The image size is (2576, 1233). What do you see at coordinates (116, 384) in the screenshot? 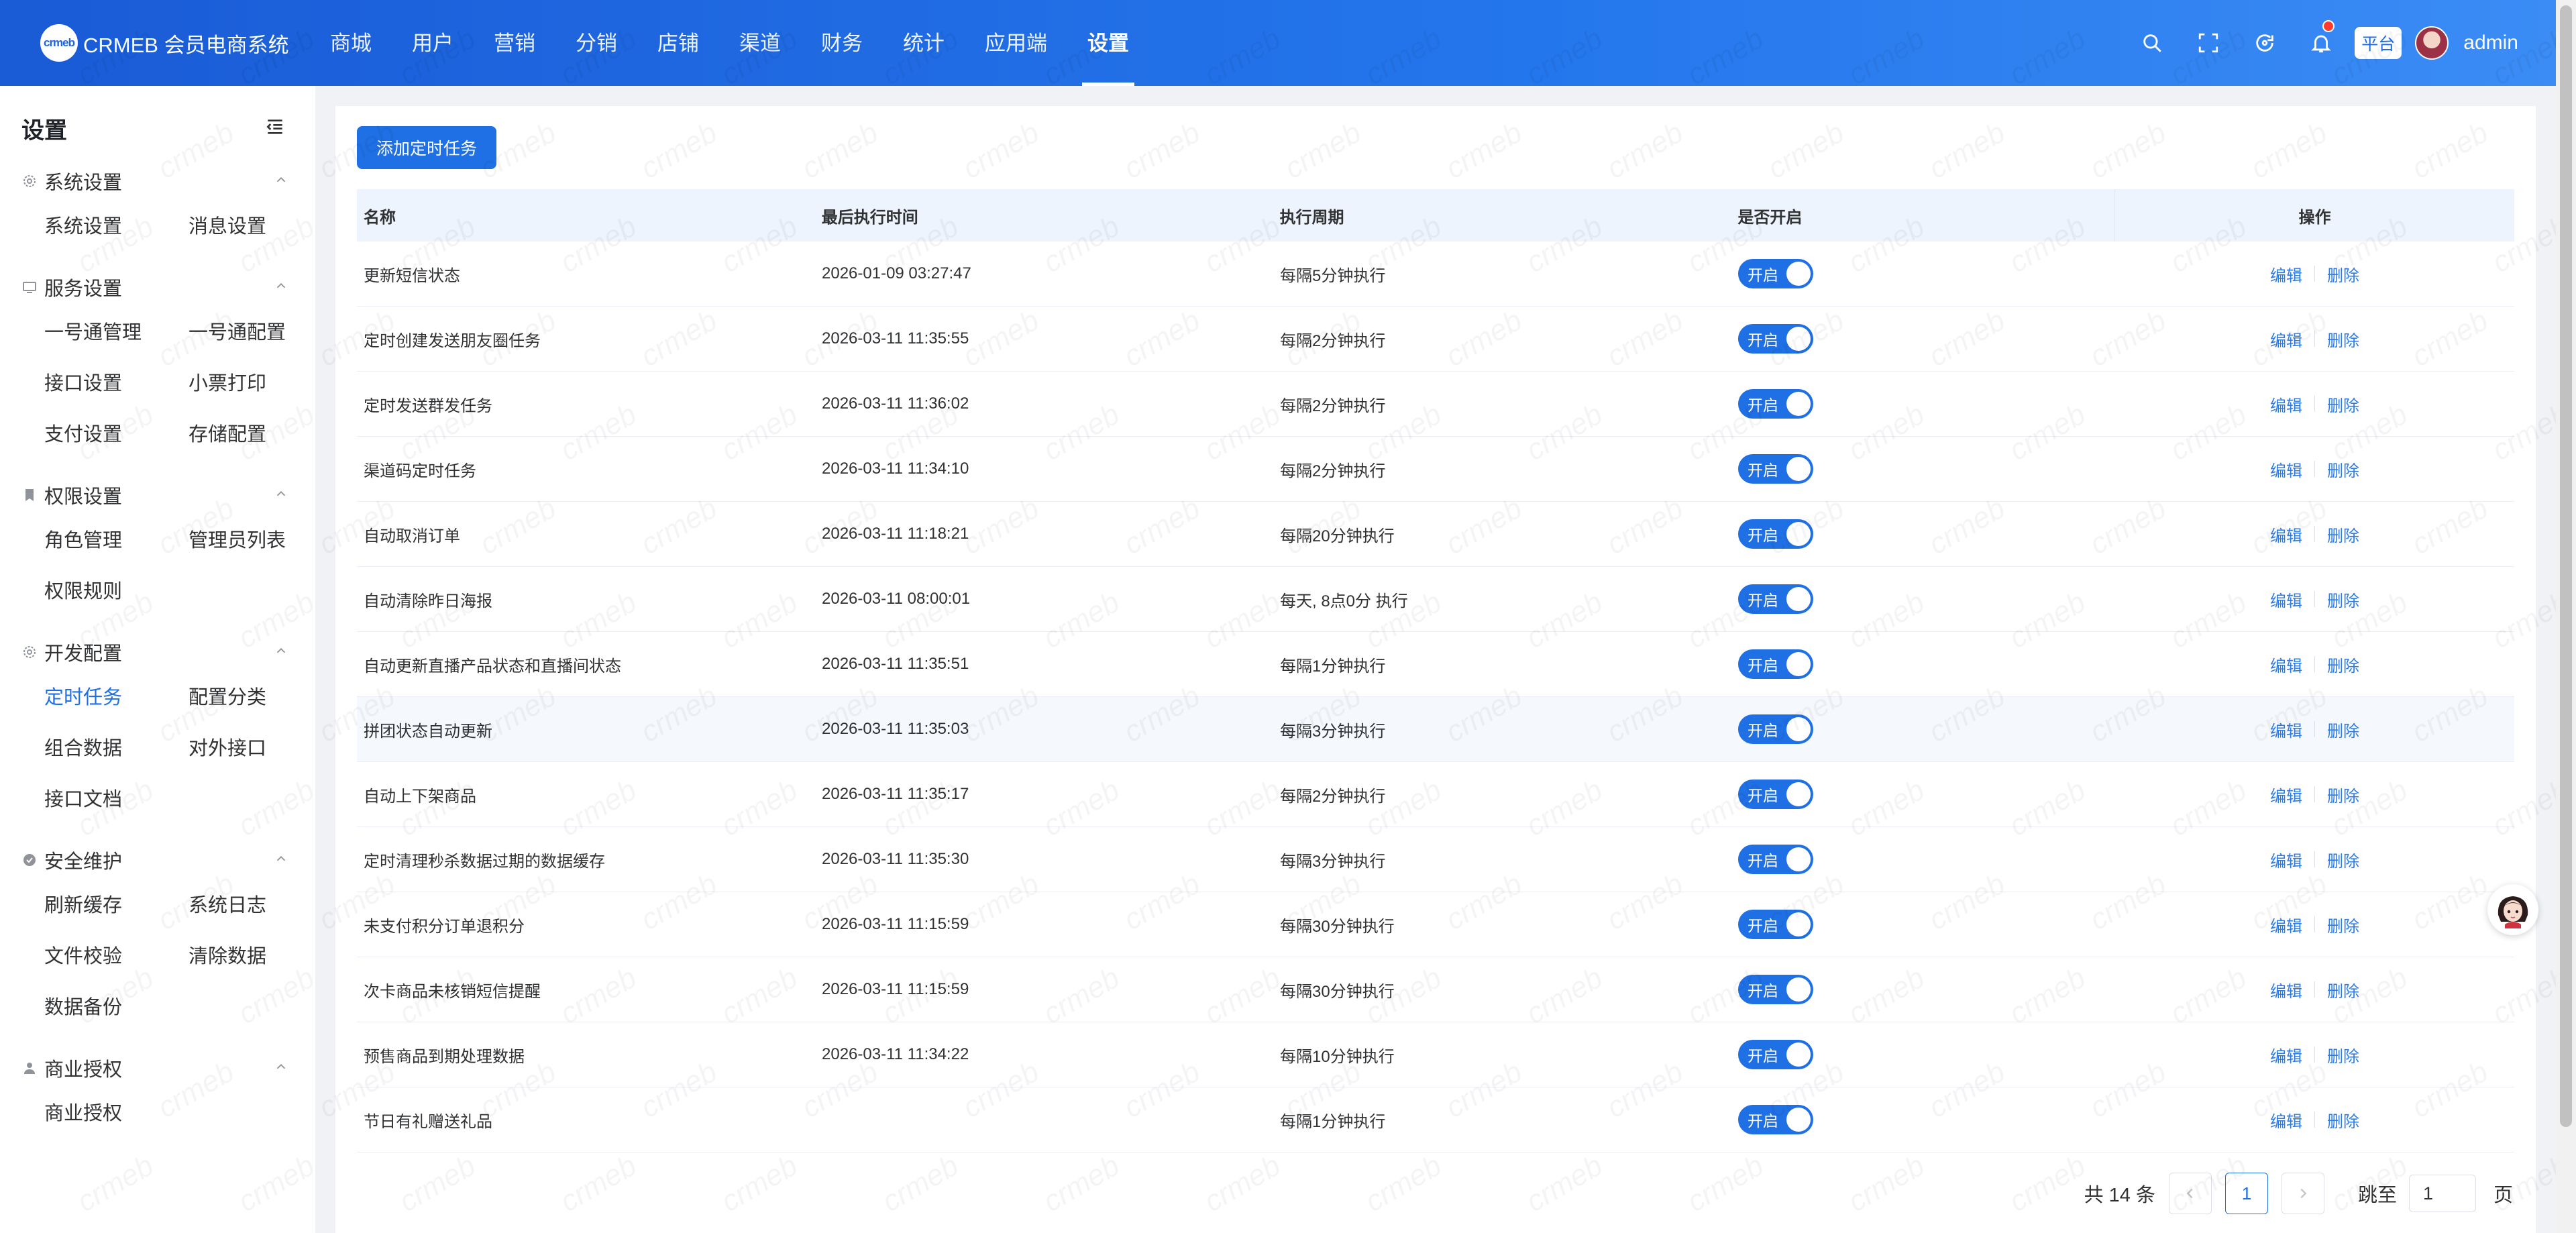
I see `sidebar-item: 接口设置` at bounding box center [116, 384].